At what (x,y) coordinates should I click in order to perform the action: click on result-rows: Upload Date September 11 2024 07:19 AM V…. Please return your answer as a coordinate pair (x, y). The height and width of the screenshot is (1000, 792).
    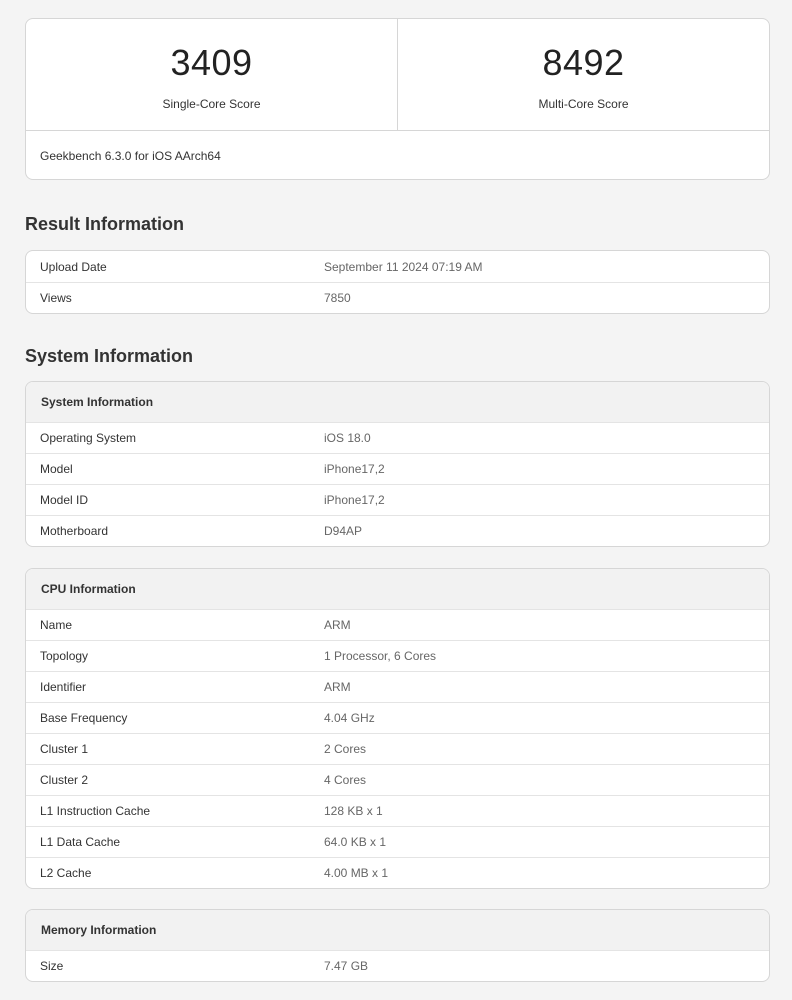
    Looking at the image, I should click on (397, 282).